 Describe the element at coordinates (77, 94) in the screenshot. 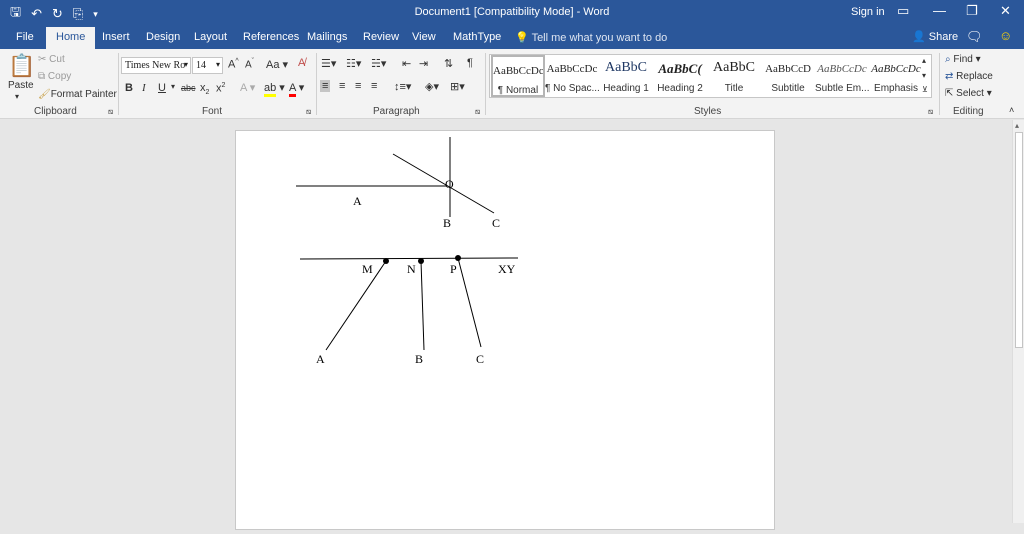

I see `format-painter-button: 🖌Format Painter` at that location.